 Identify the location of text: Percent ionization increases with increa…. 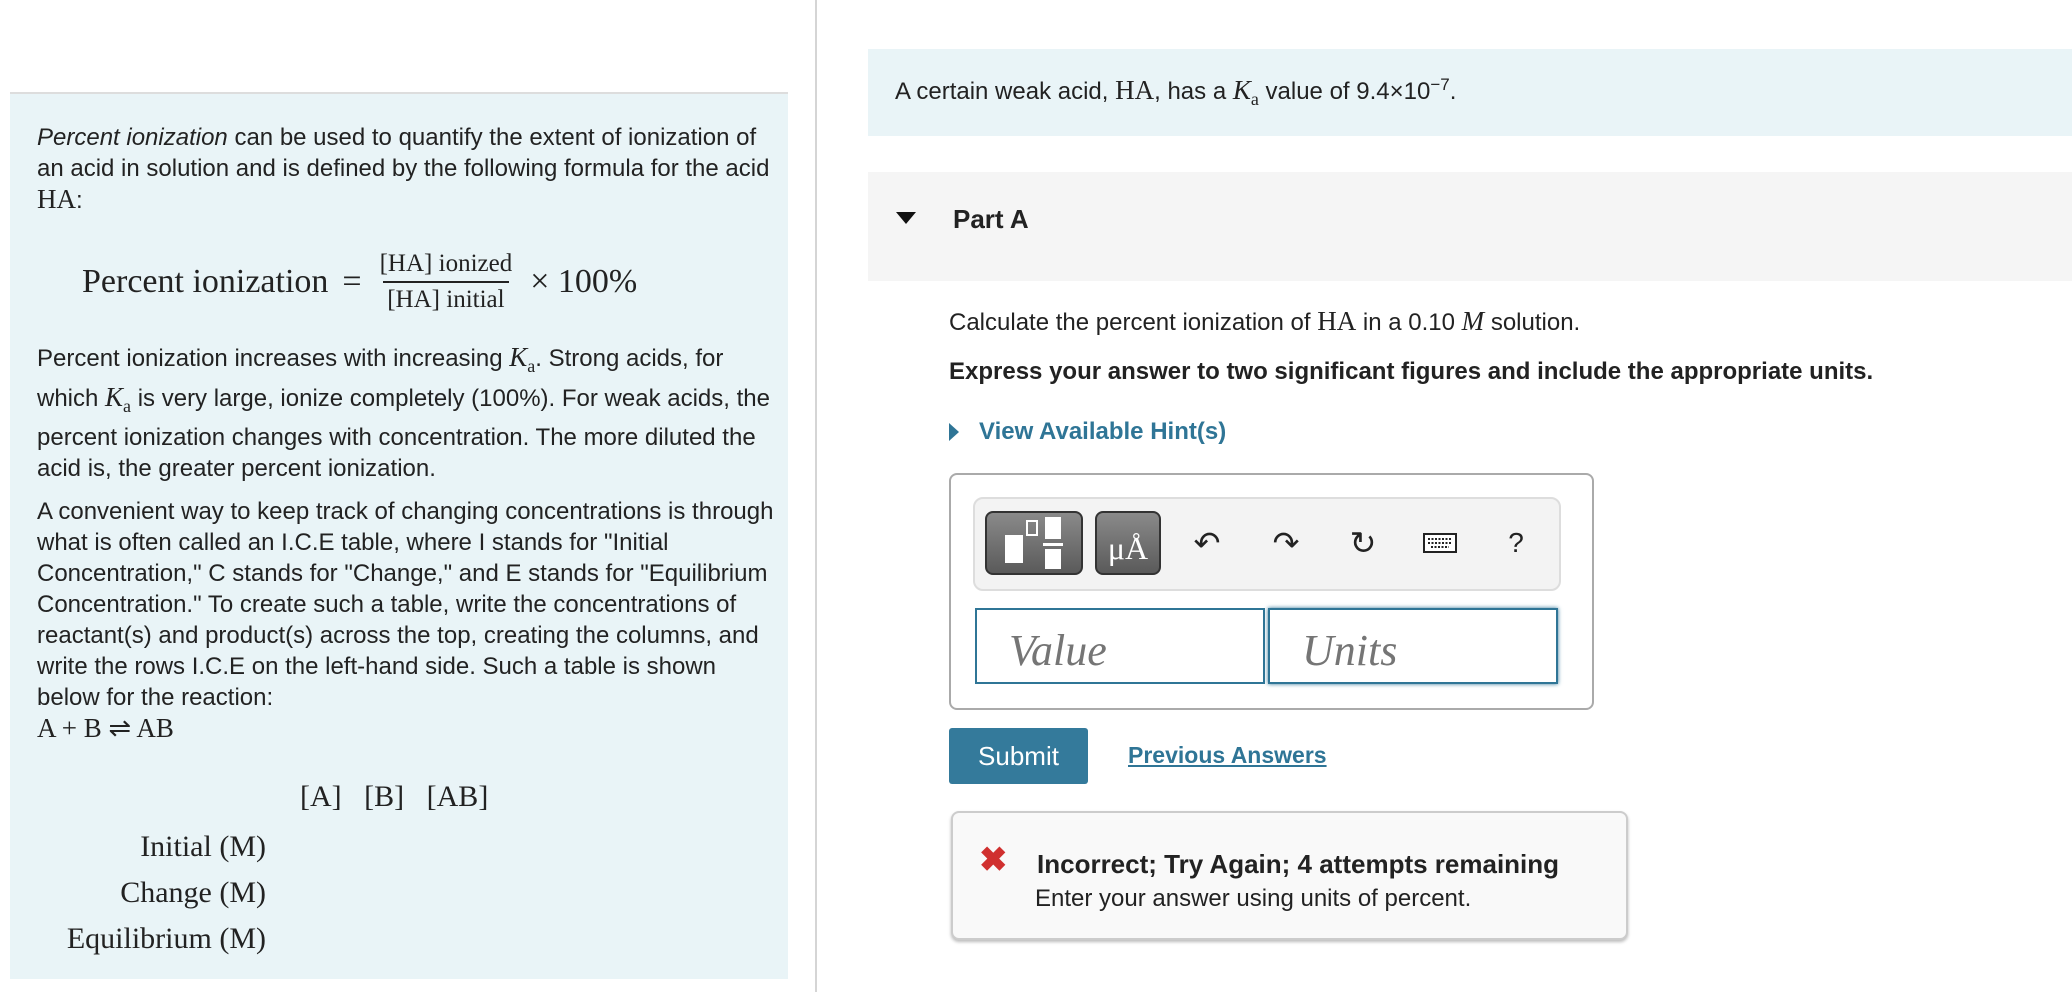
(273, 358).